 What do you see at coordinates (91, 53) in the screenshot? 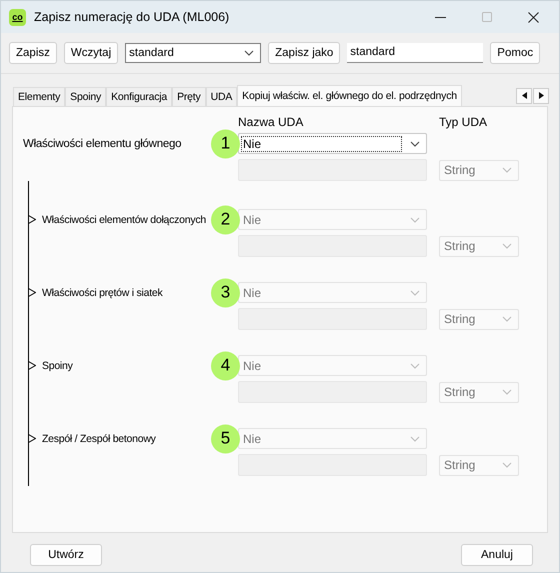
I see `load-button: Wczytaj` at bounding box center [91, 53].